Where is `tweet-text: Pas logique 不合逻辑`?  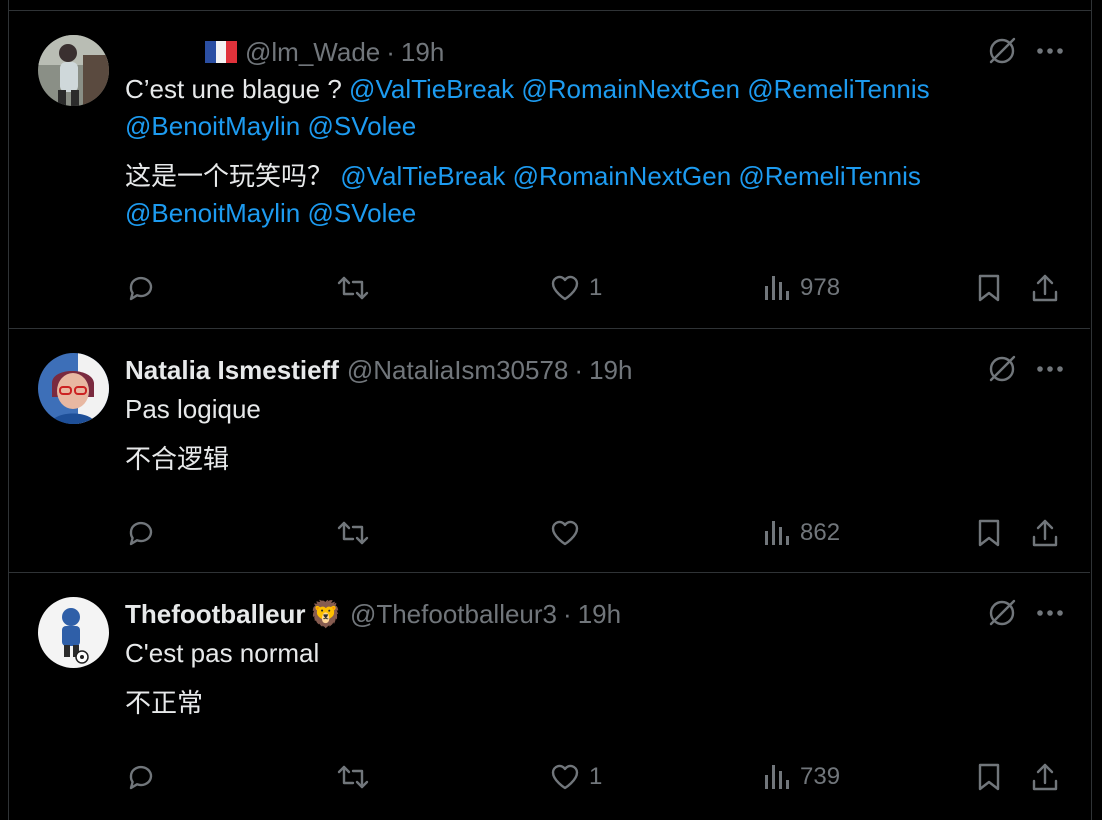
tweet-text: Pas logique 不合逻辑 is located at coordinates (552, 434).